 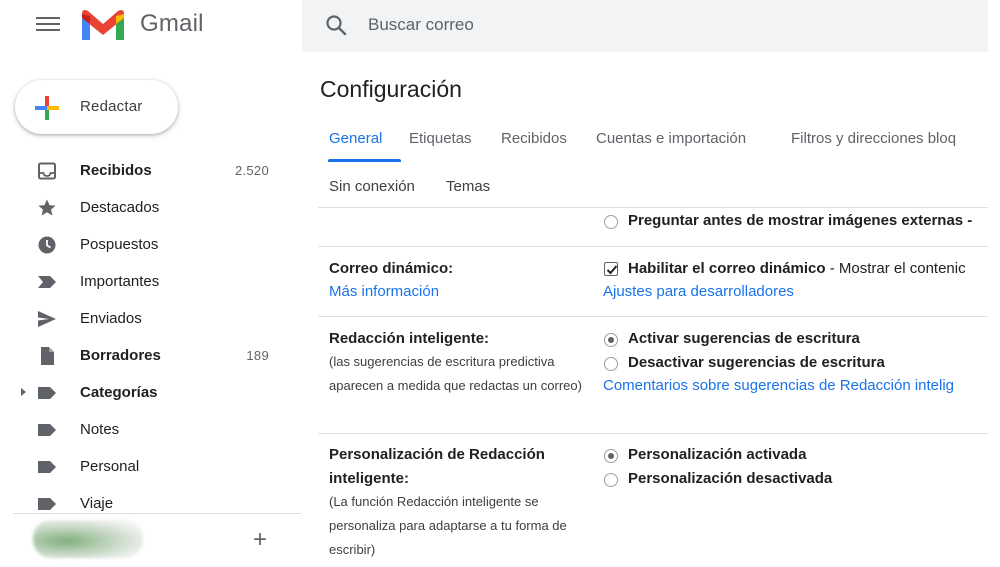 What do you see at coordinates (103, 25) in the screenshot?
I see `gmail-logo-icon` at bounding box center [103, 25].